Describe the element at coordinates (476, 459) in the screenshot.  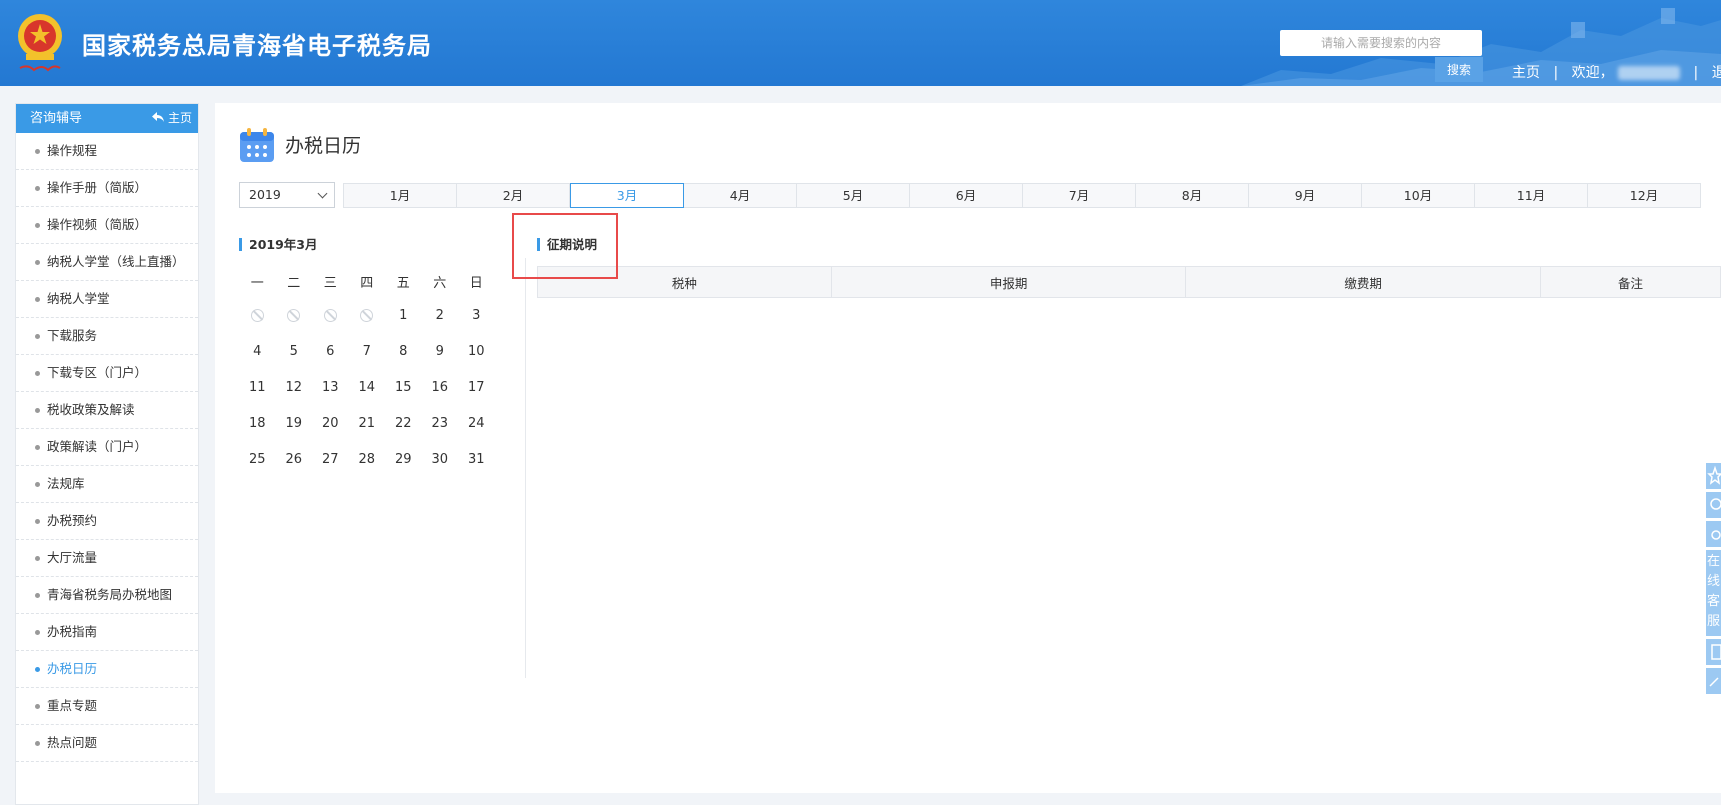
I see `calendar-day: 31` at that location.